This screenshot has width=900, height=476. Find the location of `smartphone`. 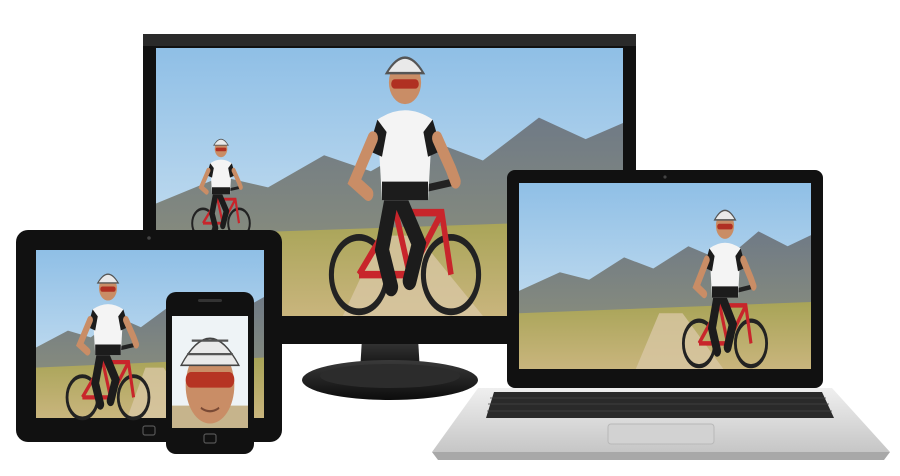

smartphone is located at coordinates (210, 373).